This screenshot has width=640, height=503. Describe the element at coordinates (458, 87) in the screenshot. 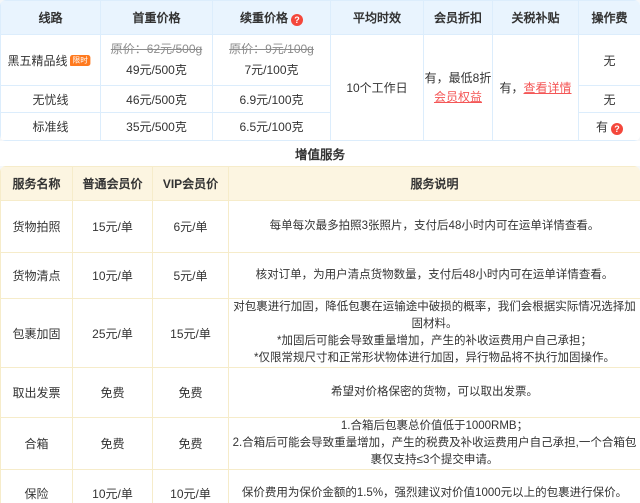

I see `member-discount-cell: 有，最低8折 会员权益` at that location.